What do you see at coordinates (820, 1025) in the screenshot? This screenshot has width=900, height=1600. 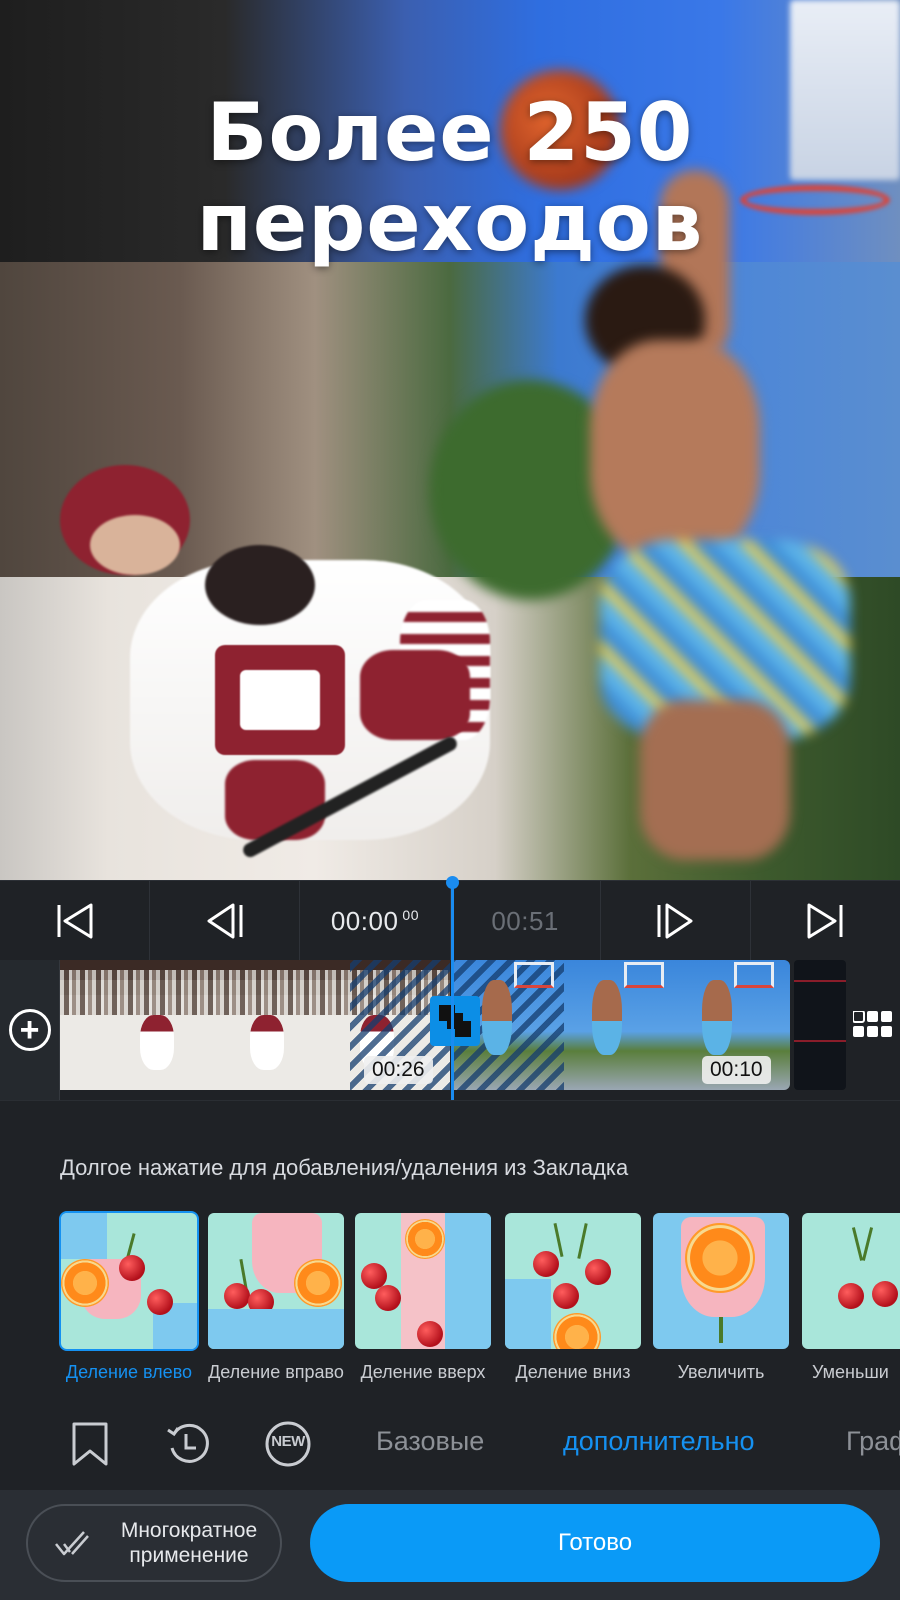 I see `timeline-clip-next` at bounding box center [820, 1025].